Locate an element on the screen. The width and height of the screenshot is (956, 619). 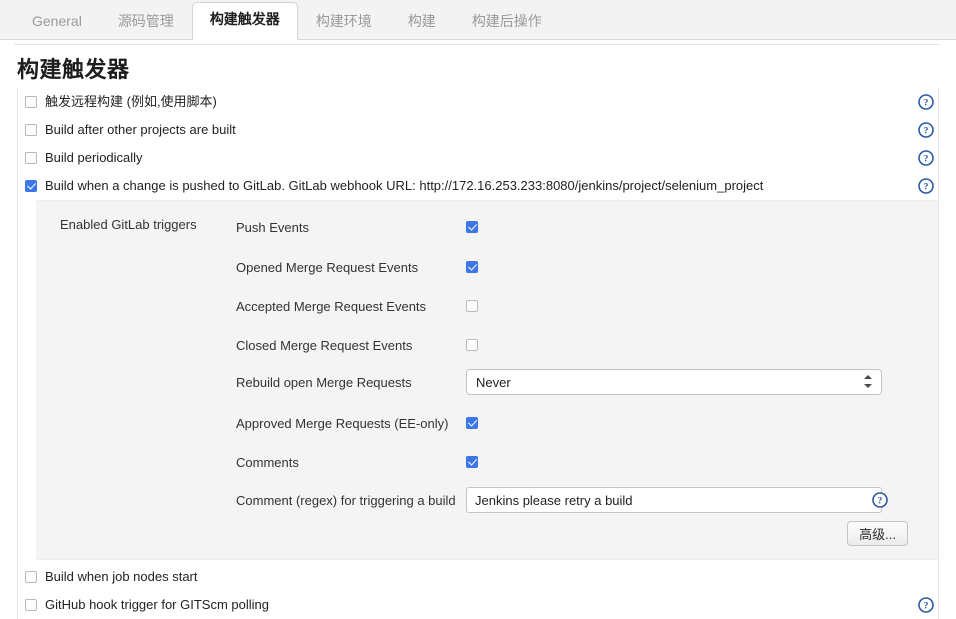
trigger-label-build-periodically: Build periodically is located at coordinates (94, 157).